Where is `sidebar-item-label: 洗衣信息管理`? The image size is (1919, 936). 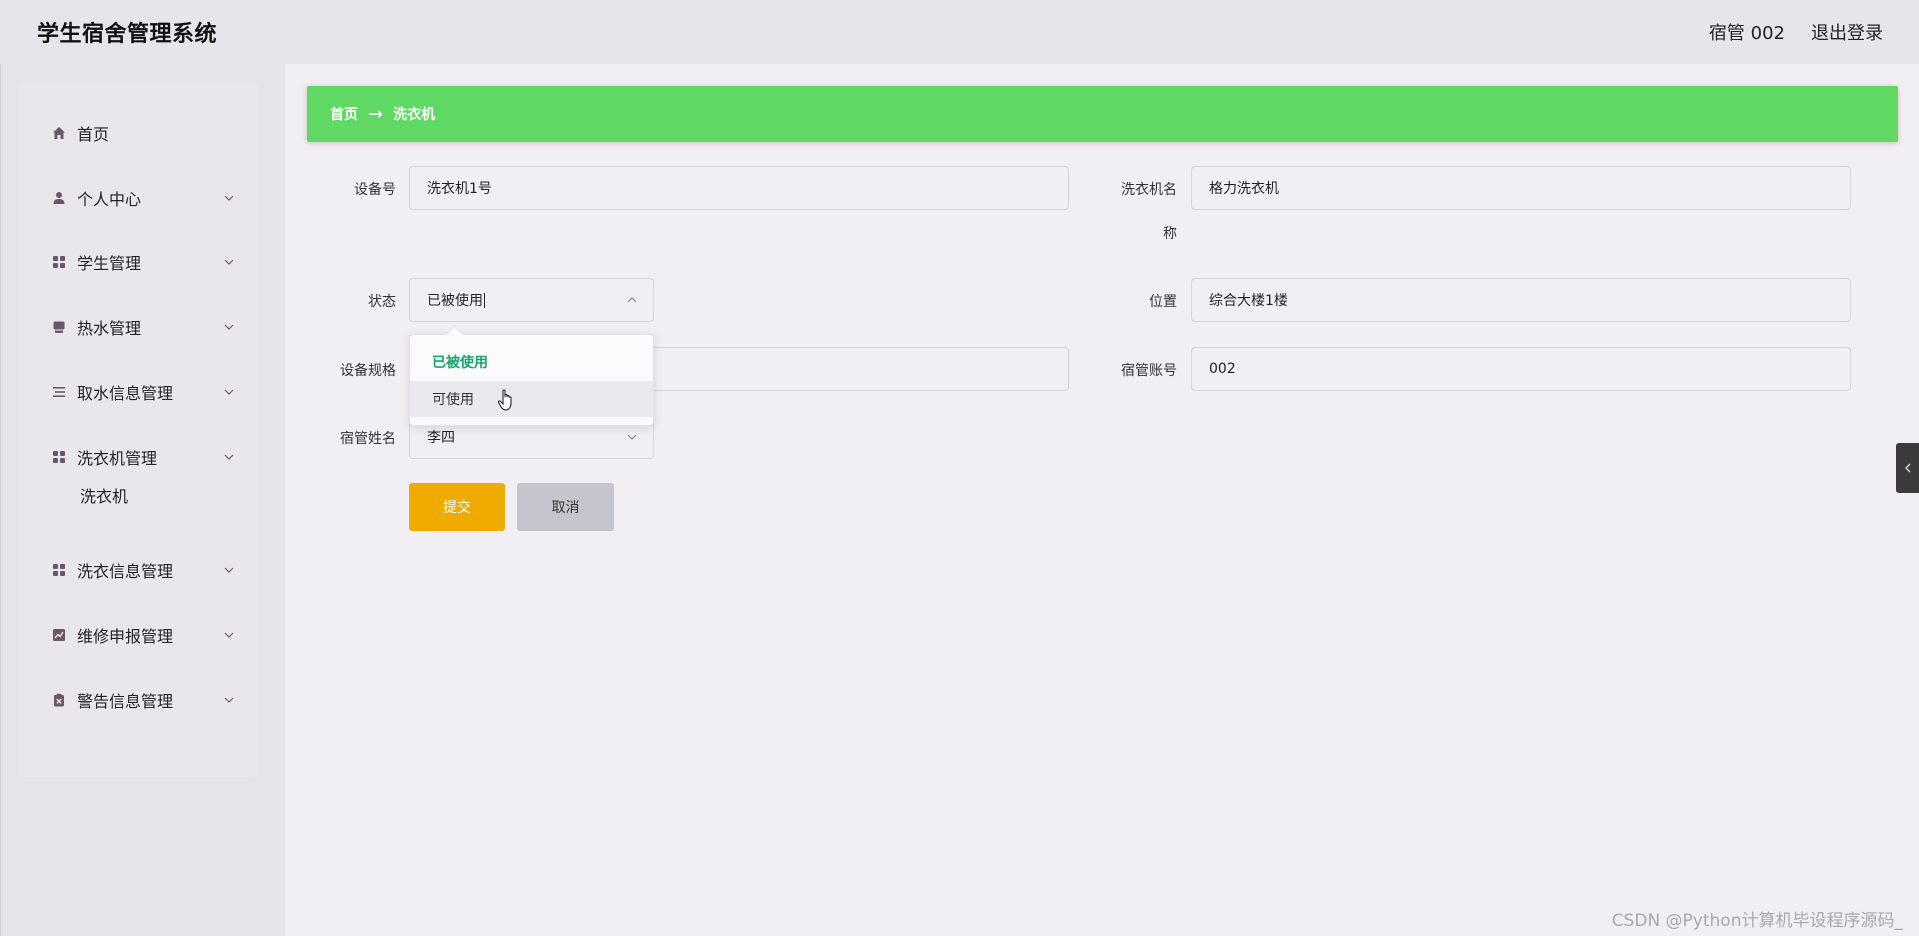 sidebar-item-label: 洗衣信息管理 is located at coordinates (125, 571).